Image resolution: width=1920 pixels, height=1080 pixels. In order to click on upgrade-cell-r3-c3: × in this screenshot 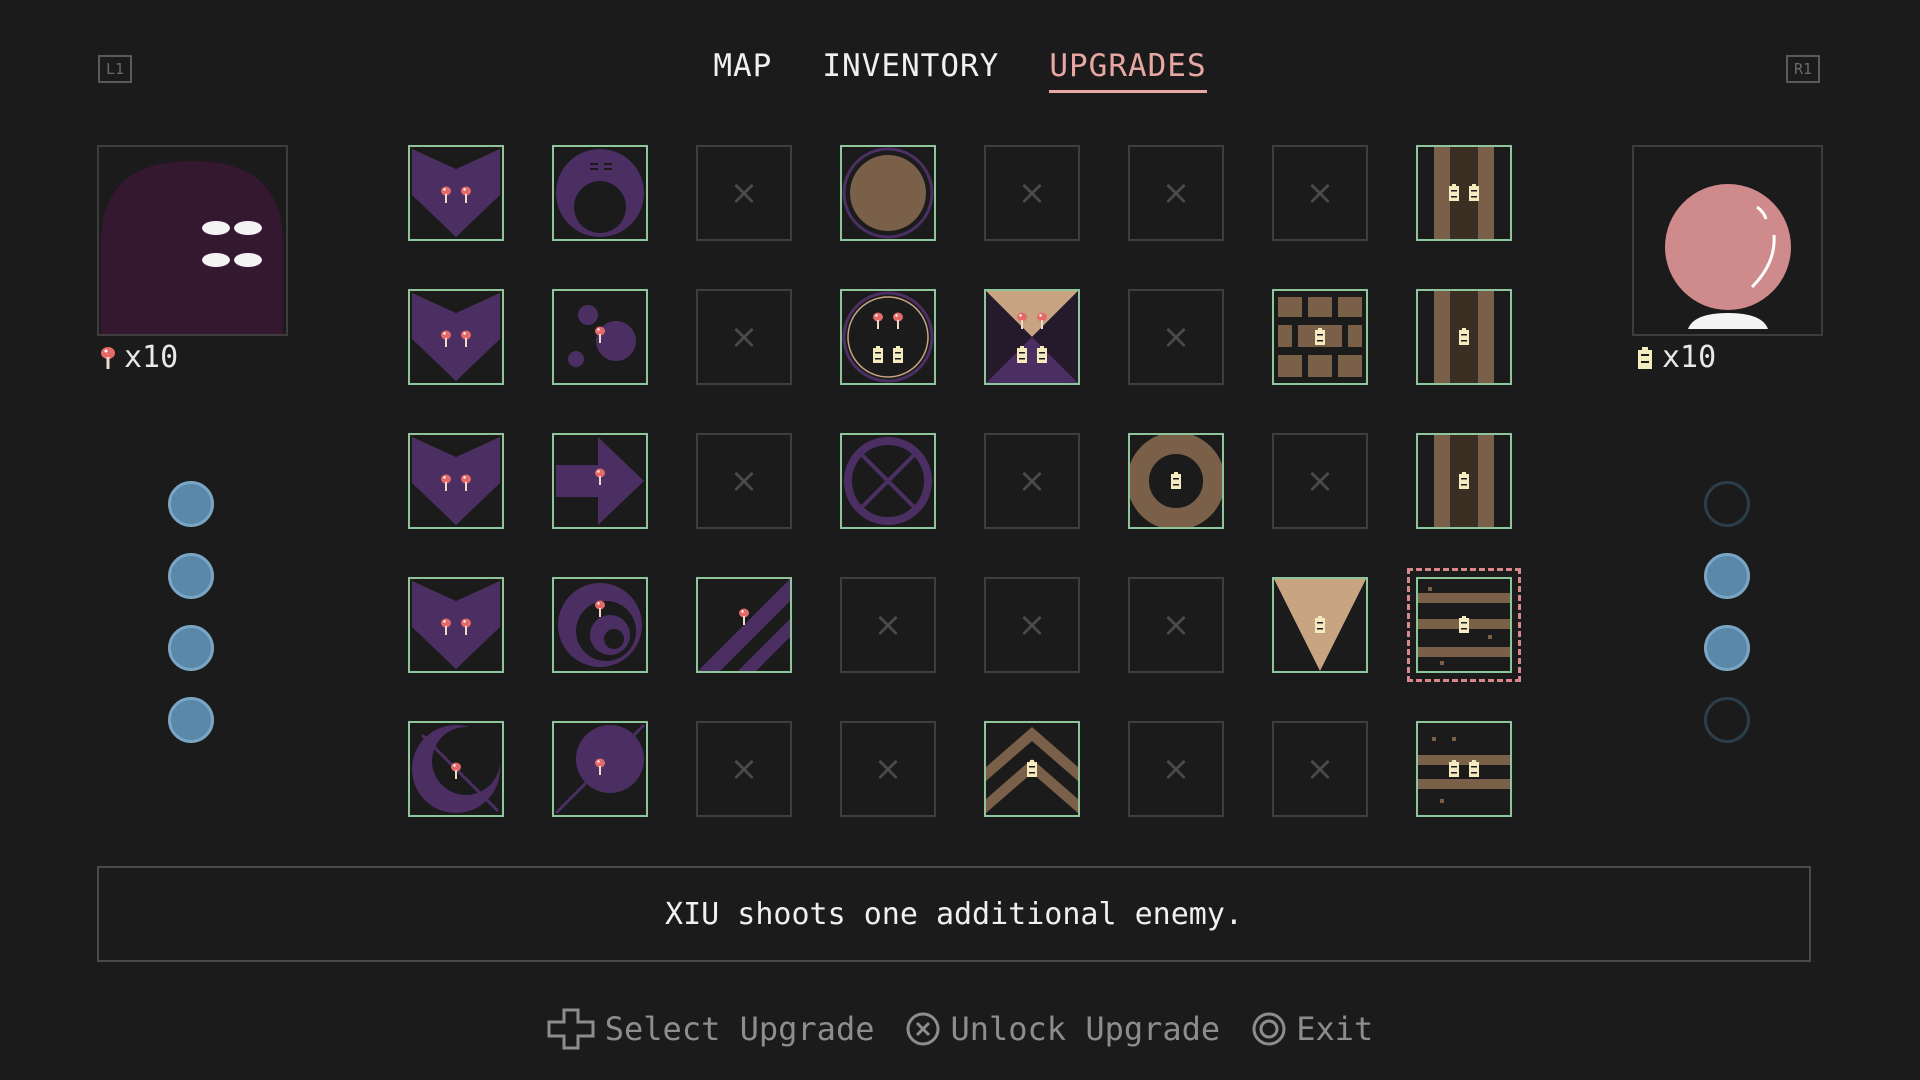, I will do `click(744, 481)`.